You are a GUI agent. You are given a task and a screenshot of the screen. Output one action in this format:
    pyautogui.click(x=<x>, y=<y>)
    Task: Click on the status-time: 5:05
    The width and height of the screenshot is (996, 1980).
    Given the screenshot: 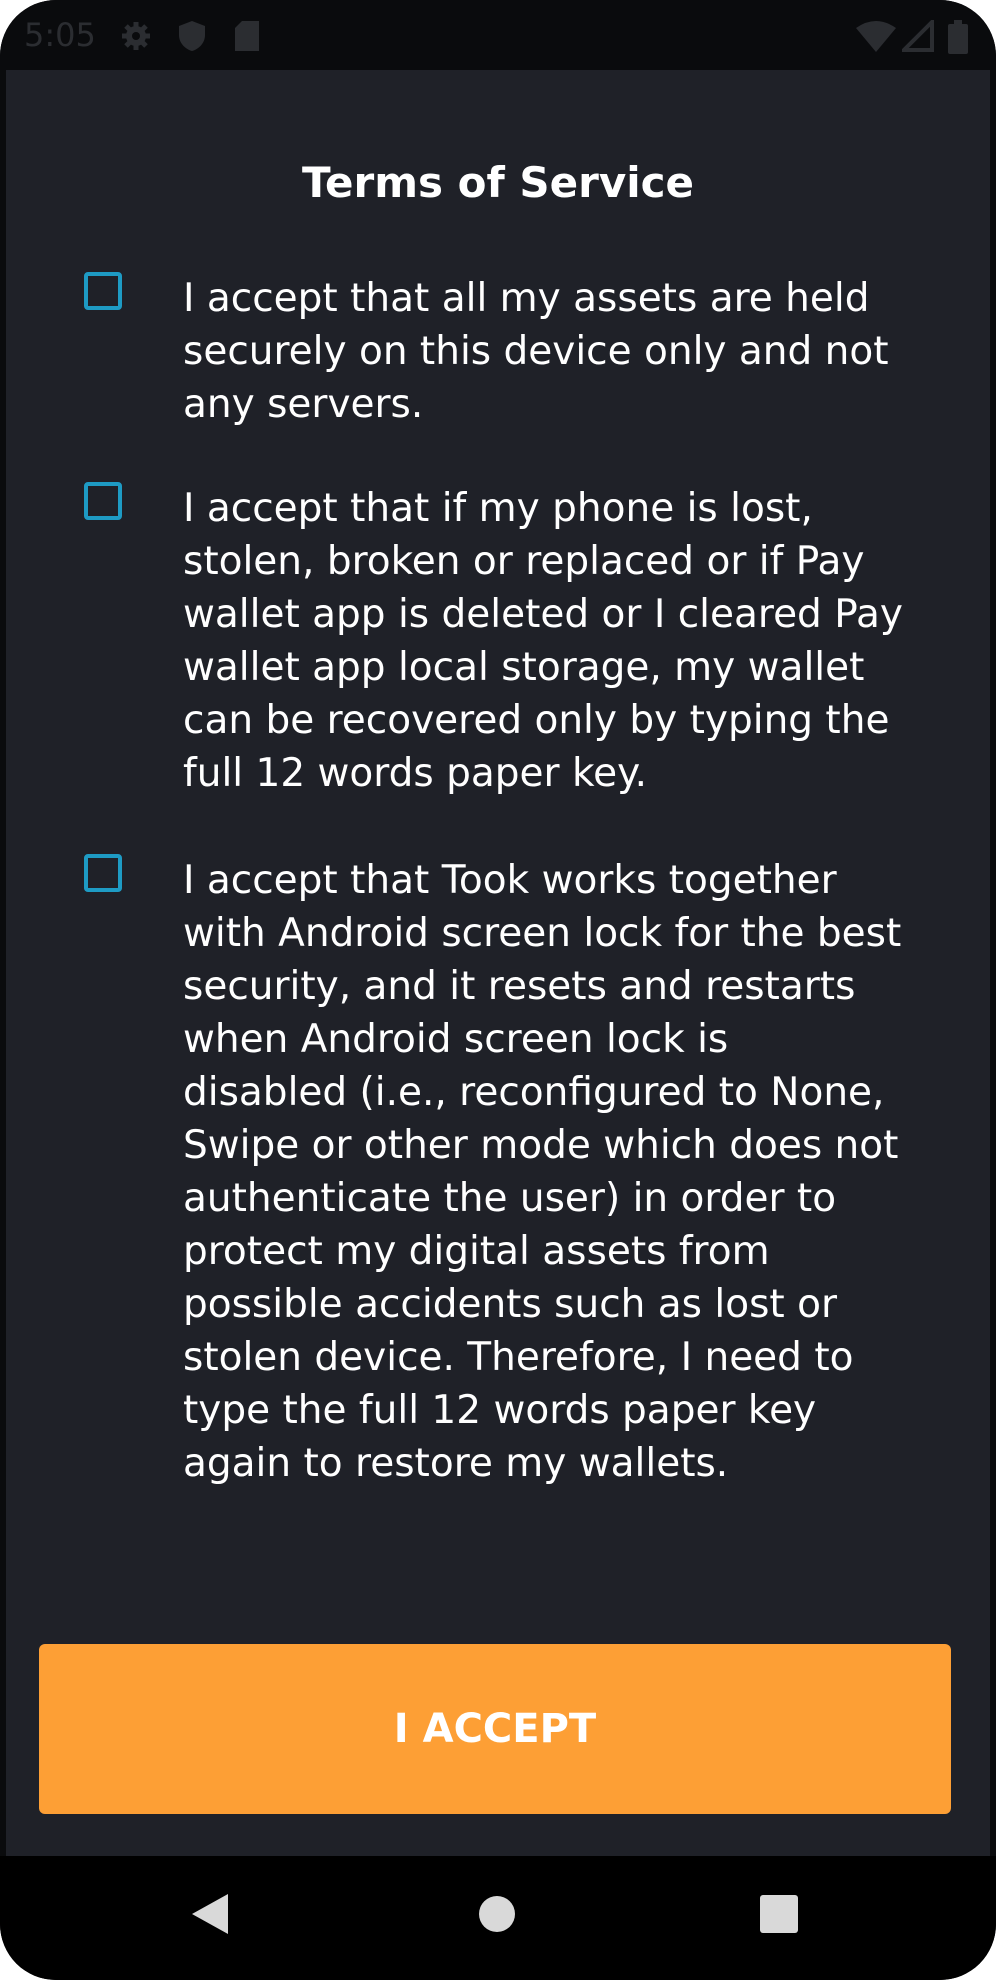 What is the action you would take?
    pyautogui.click(x=60, y=35)
    